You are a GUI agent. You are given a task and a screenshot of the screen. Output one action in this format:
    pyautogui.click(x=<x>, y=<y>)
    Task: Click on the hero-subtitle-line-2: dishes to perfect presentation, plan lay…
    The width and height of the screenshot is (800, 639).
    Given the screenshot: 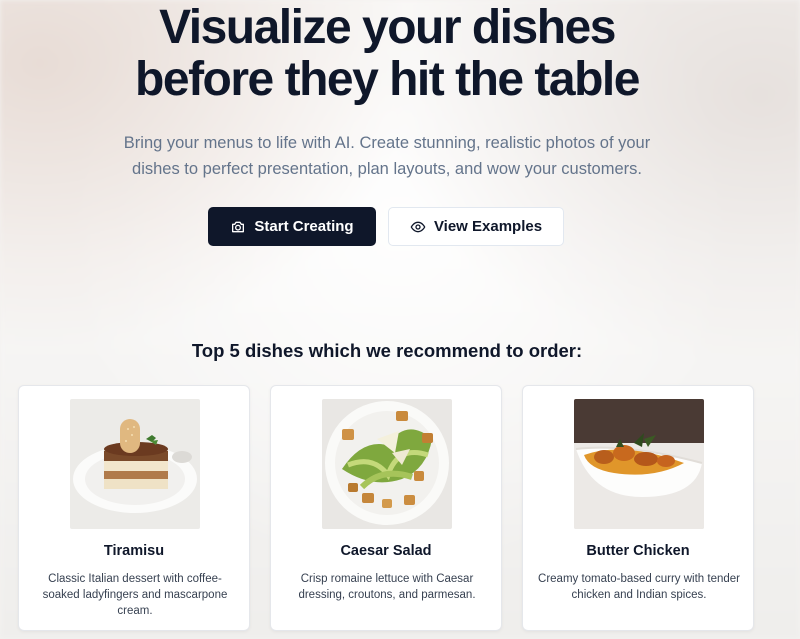 What is the action you would take?
    pyautogui.click(x=387, y=169)
    